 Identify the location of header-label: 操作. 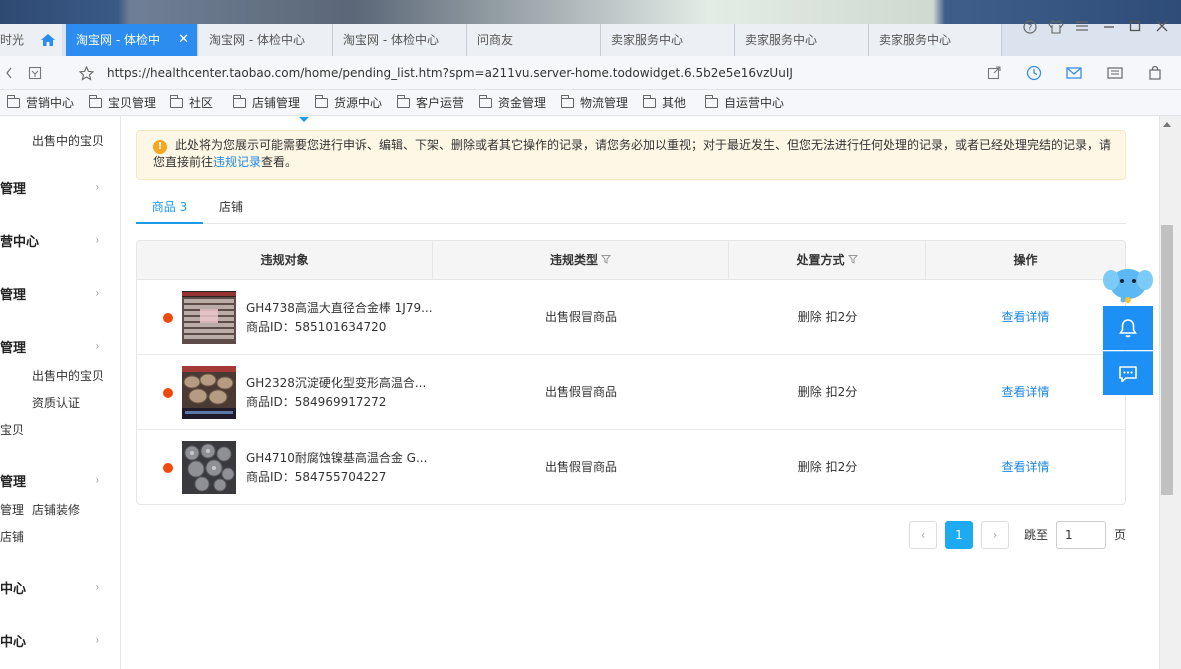
(1025, 260).